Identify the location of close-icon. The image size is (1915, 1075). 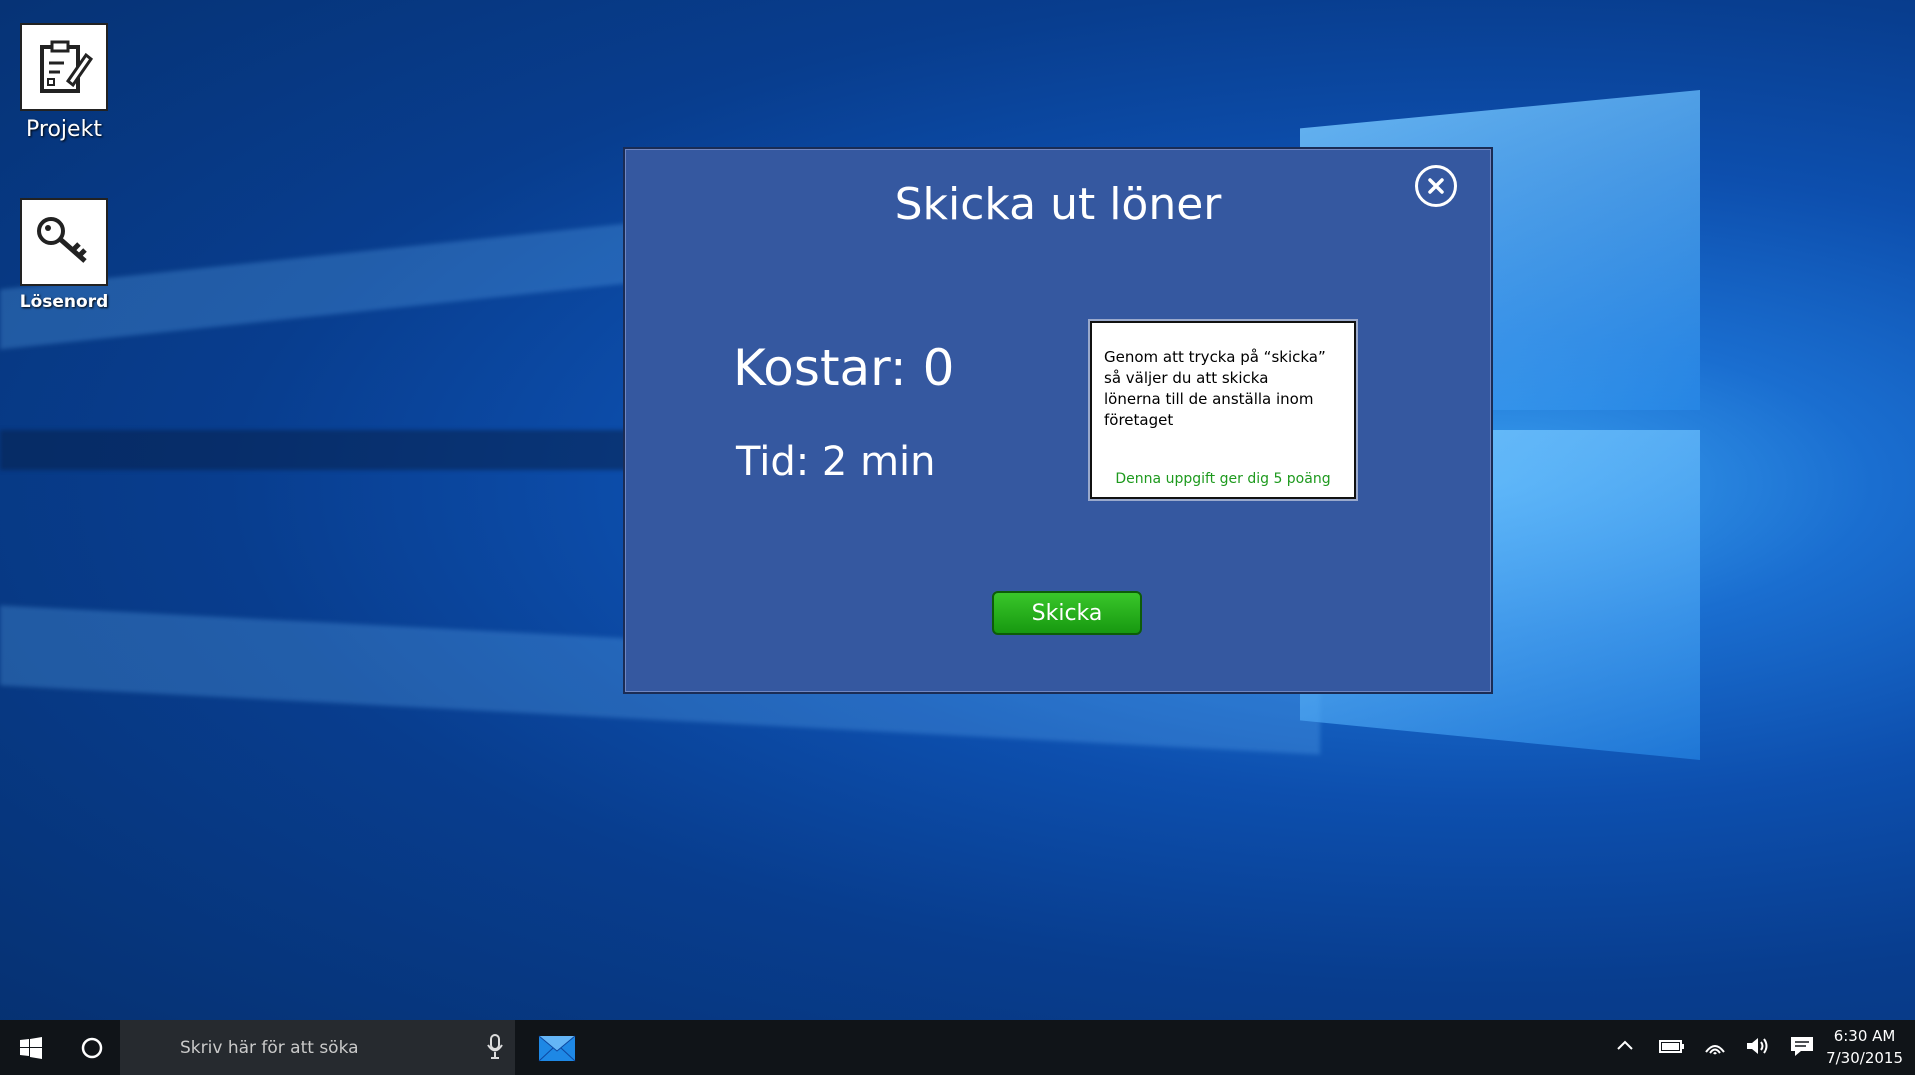
(1436, 186).